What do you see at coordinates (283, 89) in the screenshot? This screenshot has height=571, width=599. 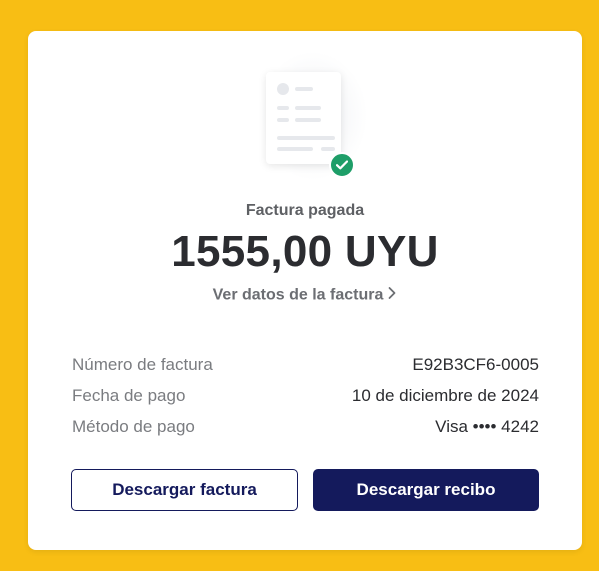 I see `document-avatar-dot` at bounding box center [283, 89].